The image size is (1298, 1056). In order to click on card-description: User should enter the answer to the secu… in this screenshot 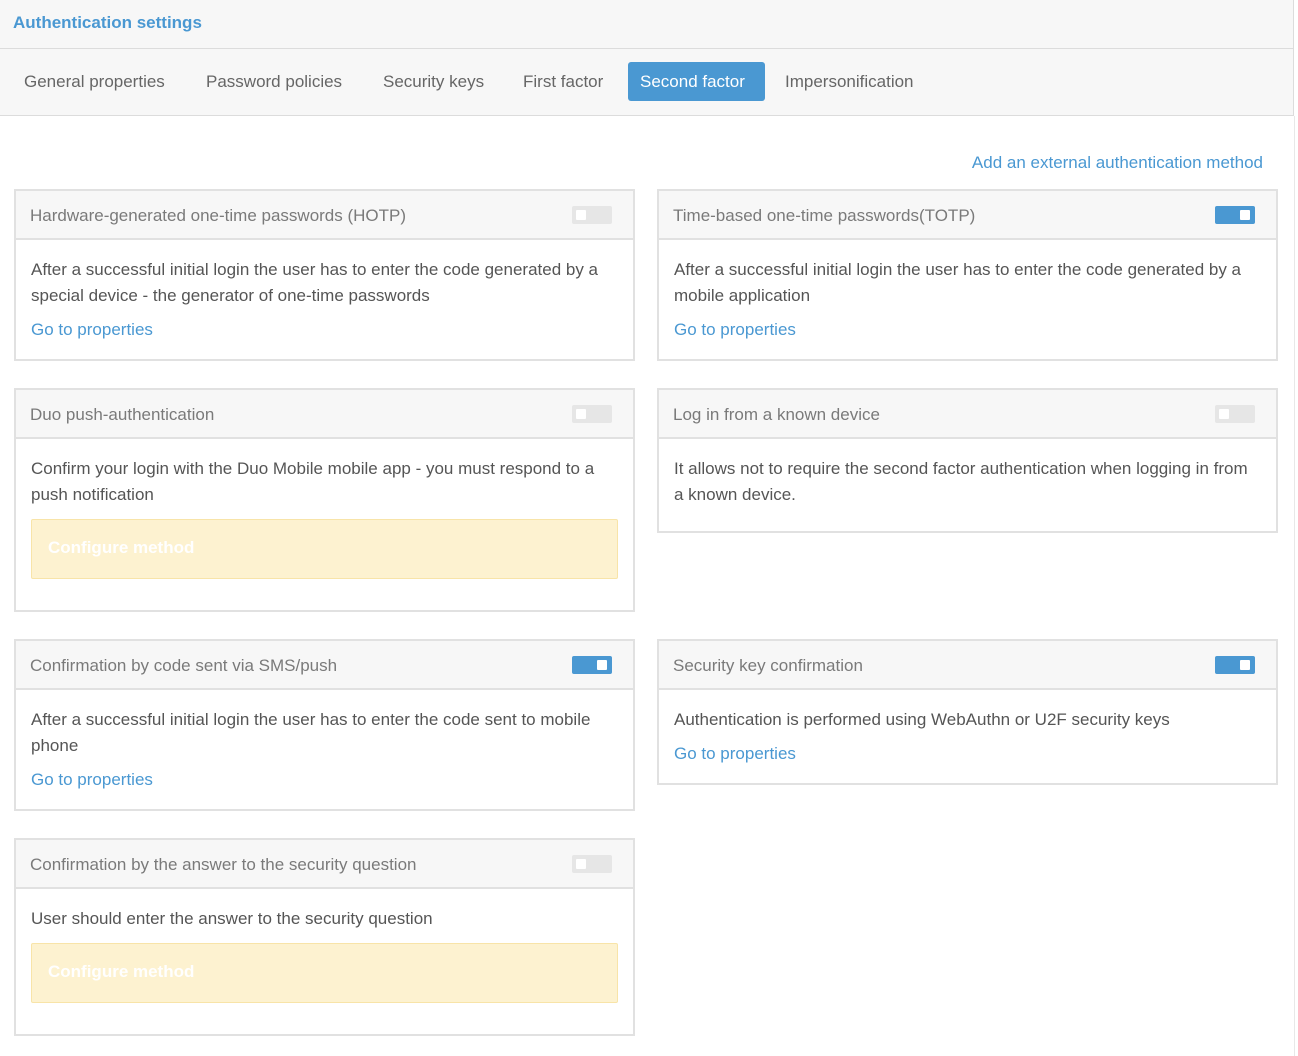, I will do `click(232, 918)`.